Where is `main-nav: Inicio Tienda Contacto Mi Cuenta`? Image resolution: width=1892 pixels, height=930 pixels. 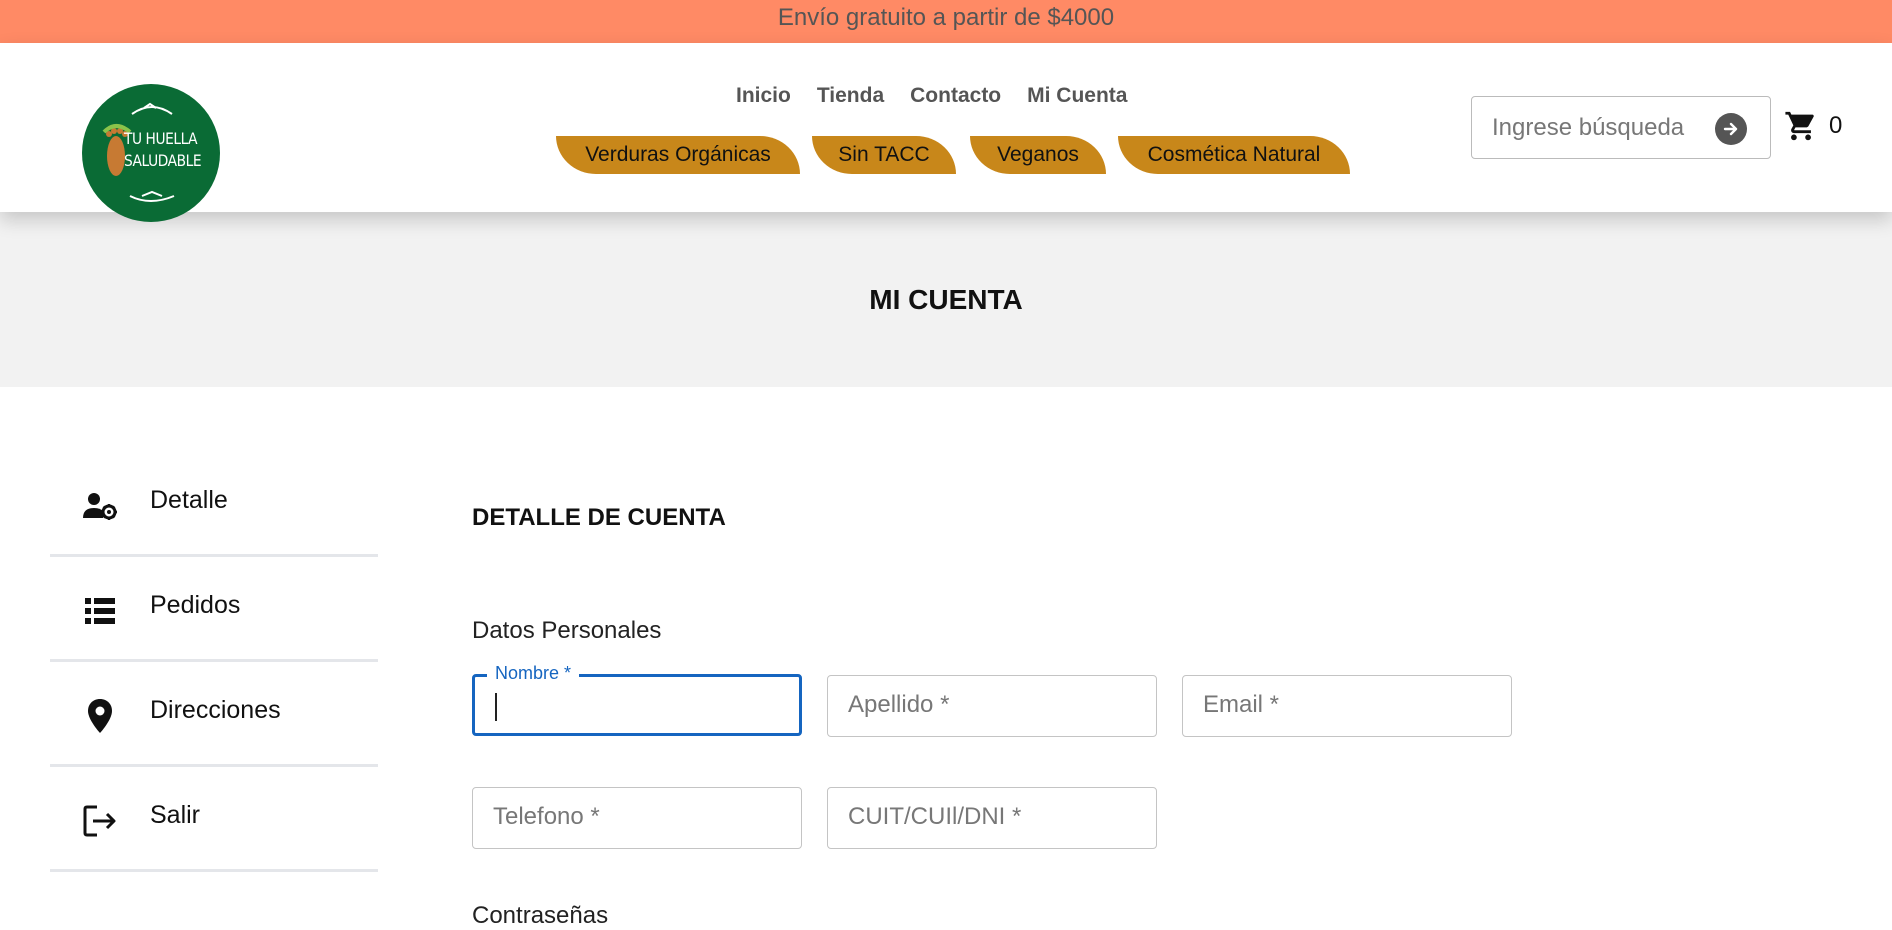 main-nav: Inicio Tienda Contacto Mi Cuenta is located at coordinates (931, 96).